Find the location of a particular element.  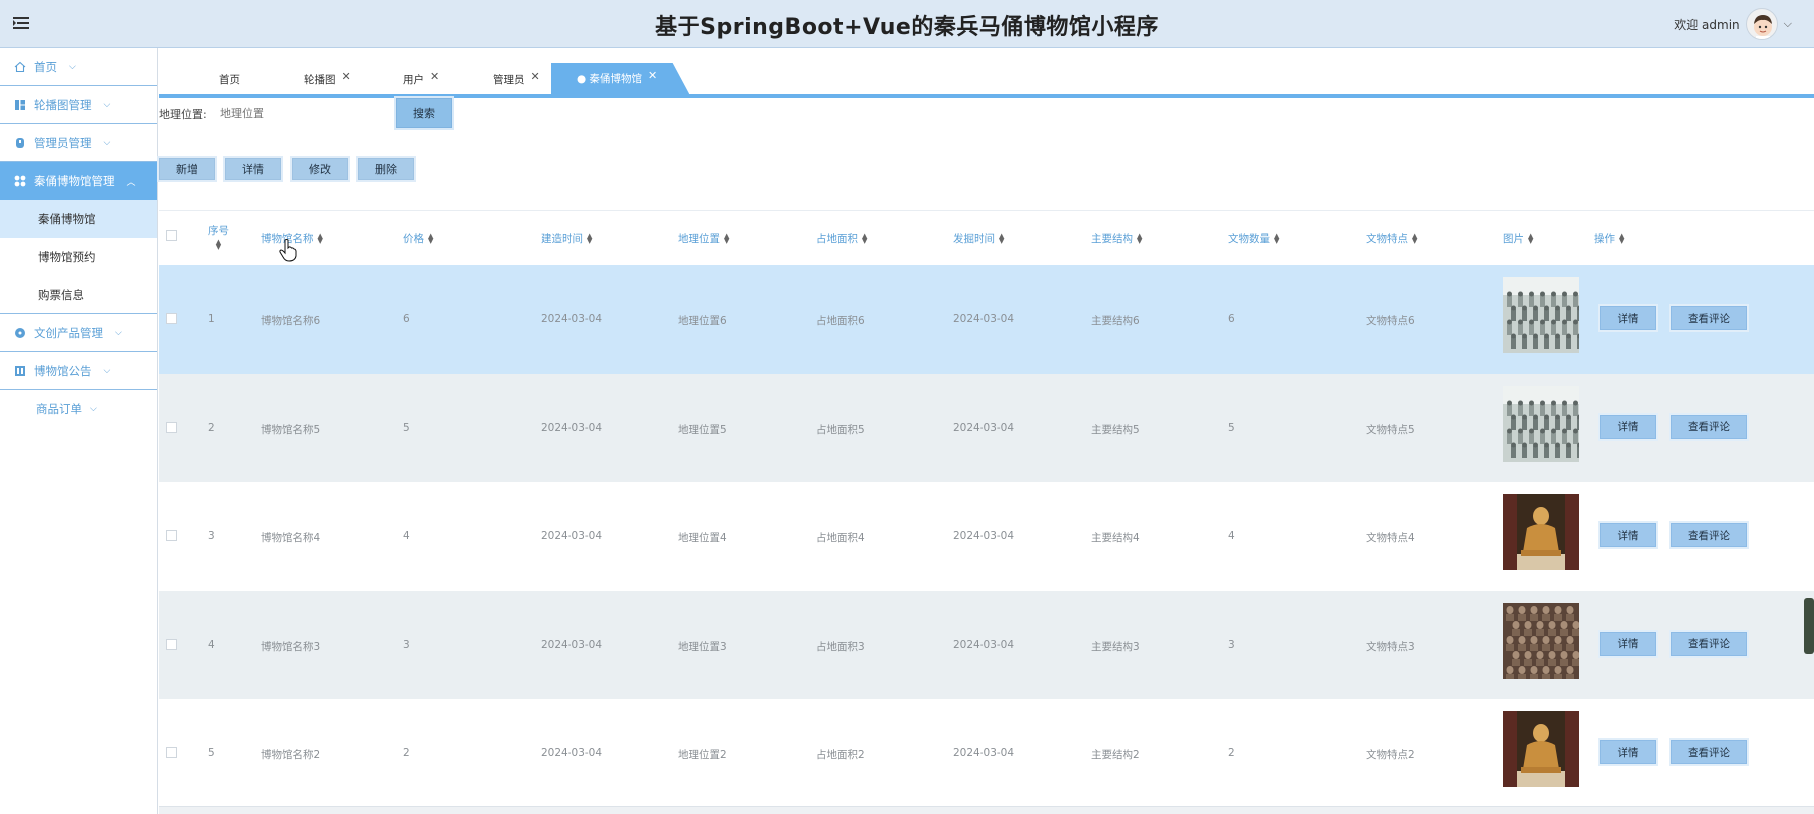

carousel-icon is located at coordinates (20, 104).